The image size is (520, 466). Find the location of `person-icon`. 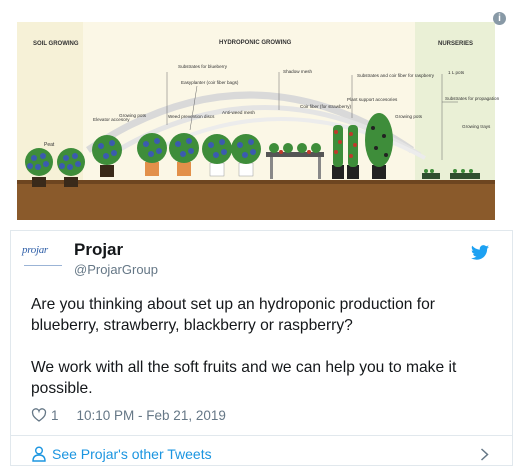

person-icon is located at coordinates (39, 454).